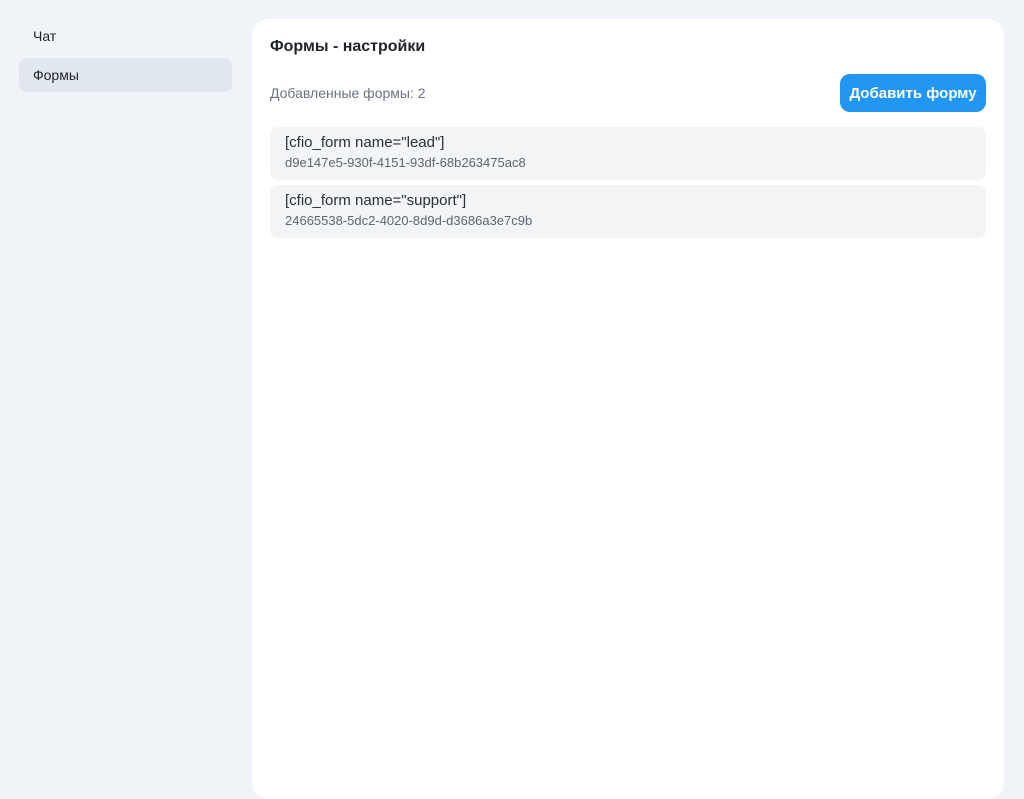  I want to click on sidebar-item-chat: Чат, so click(125, 36).